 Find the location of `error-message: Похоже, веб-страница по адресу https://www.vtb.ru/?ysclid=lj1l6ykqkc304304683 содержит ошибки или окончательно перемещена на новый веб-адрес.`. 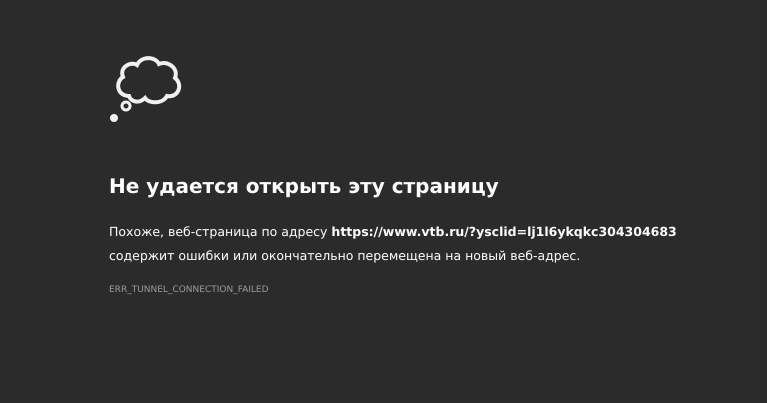

error-message: Похоже, веб-страница по адресу https://www.vtb.ru/?ysclid=lj1l6ykqkc304304683 содержит ошибки или окончательно перемещена на новый веб-адрес. is located at coordinates (393, 244).